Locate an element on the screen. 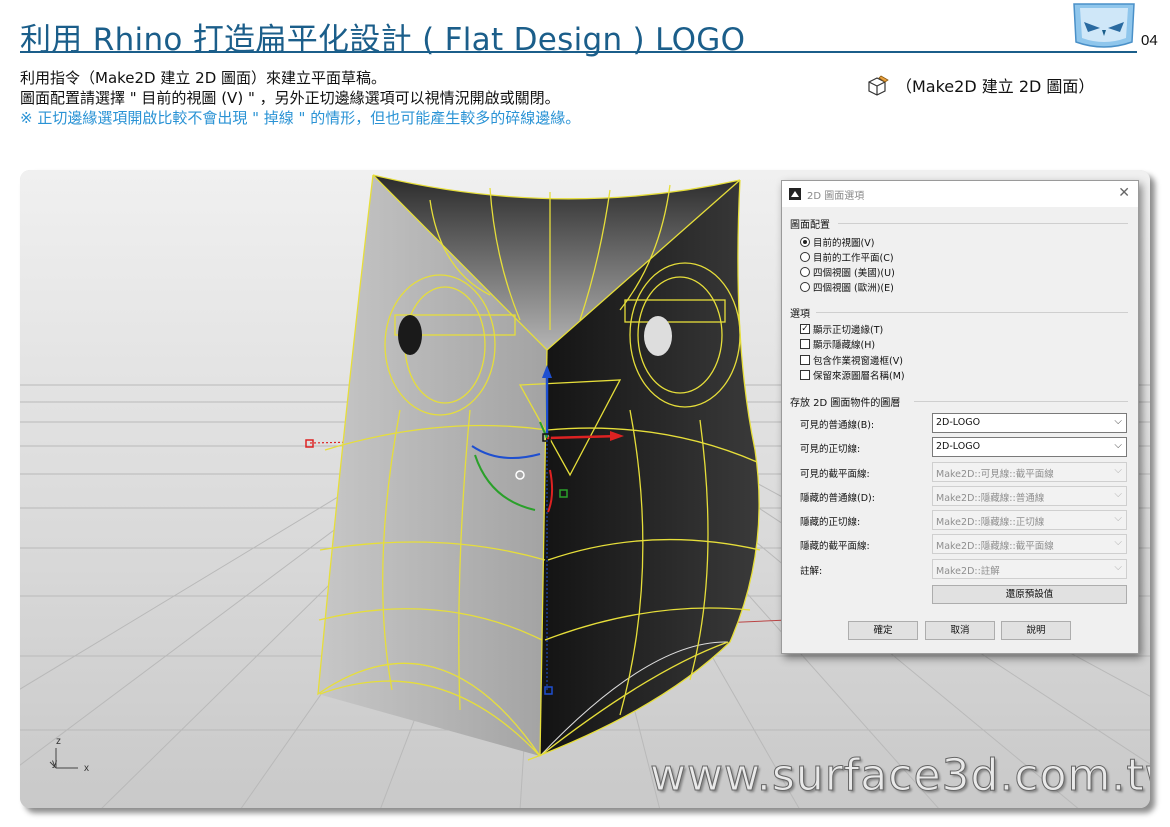  layer-field-visible-tangents: 可見的正切線: 2D-LOGO ⌵ is located at coordinates (965, 447).